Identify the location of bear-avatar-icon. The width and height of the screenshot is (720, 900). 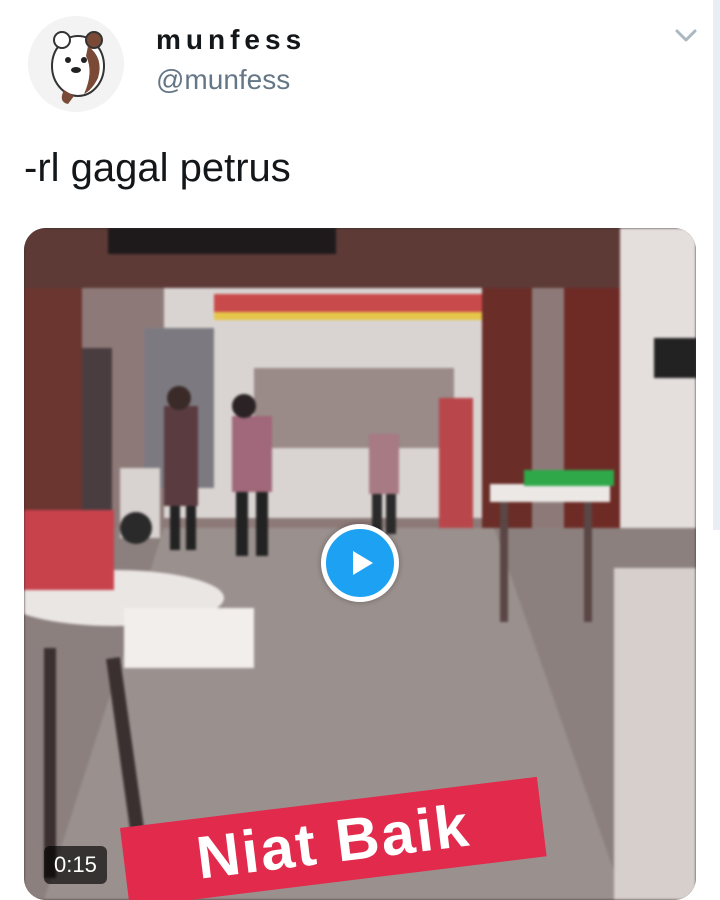
(78, 67).